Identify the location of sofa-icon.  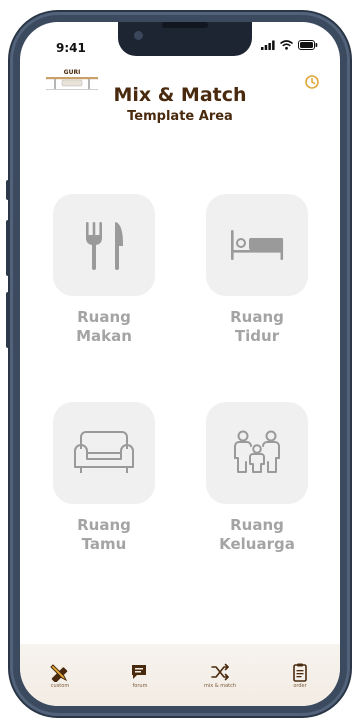
(104, 452).